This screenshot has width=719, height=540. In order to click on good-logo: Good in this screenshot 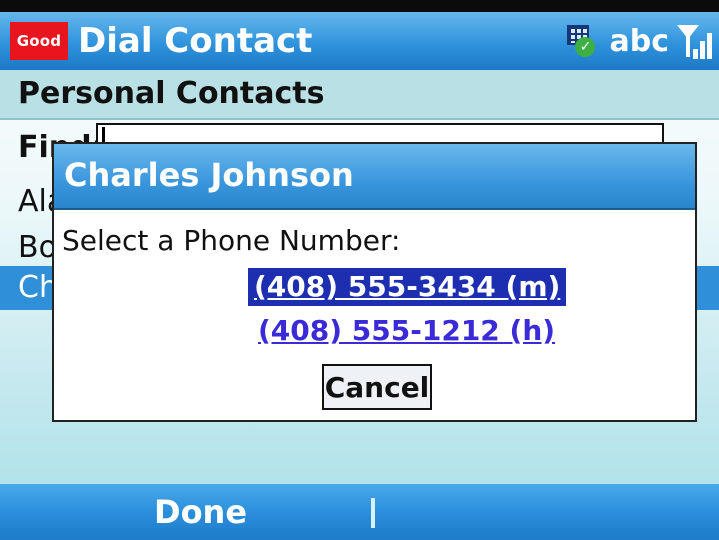, I will do `click(39, 41)`.